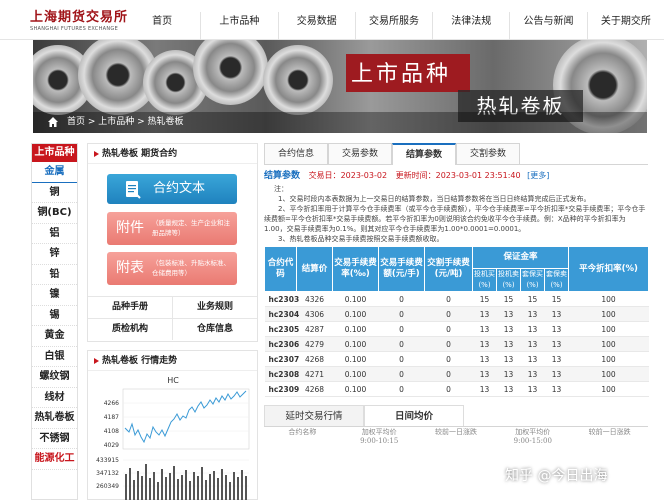  I want to click on home-icon, so click(53, 122).